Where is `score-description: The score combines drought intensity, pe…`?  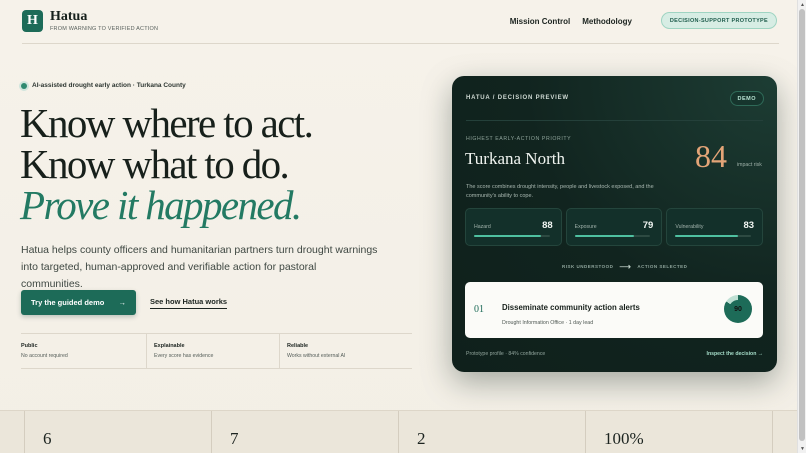
score-description: The score combines drought intensity, pe… is located at coordinates (560, 191).